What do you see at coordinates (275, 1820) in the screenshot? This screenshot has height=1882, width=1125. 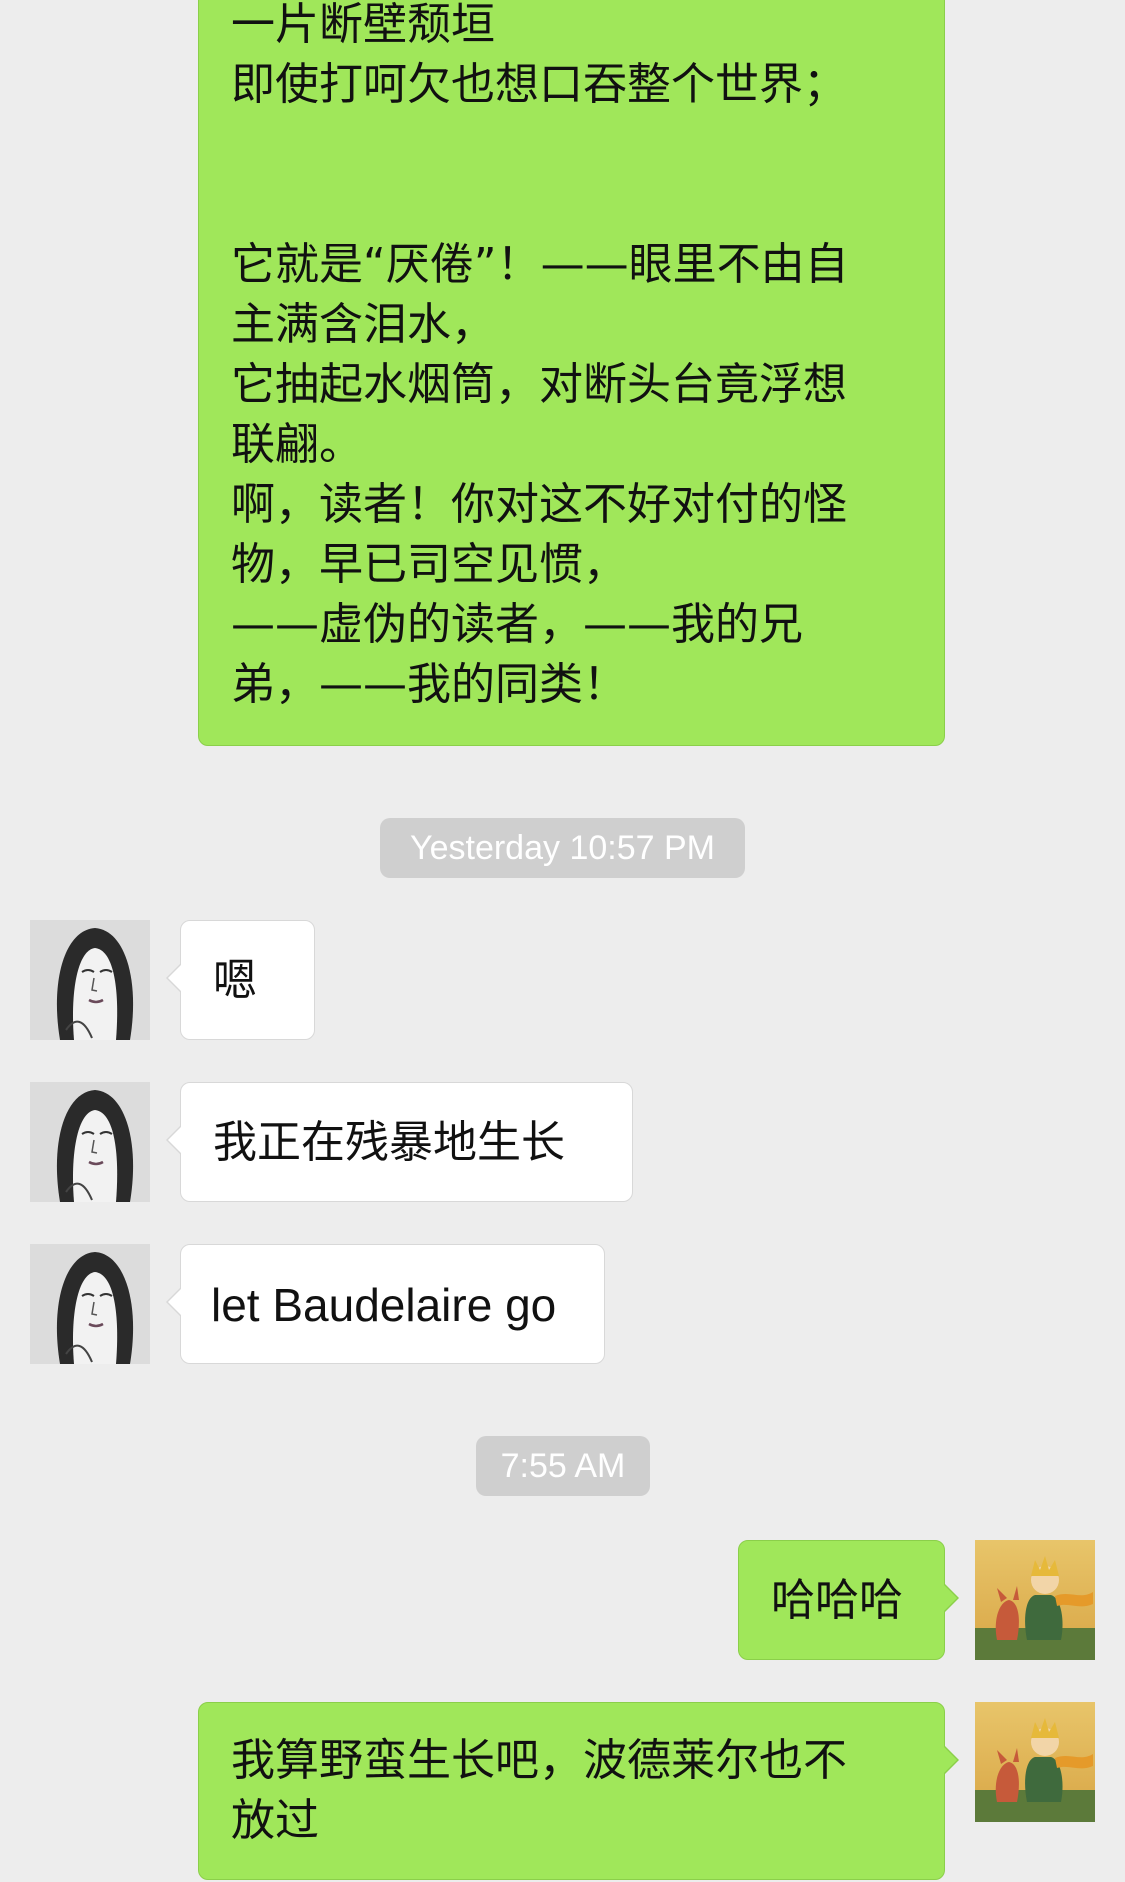 I see `message-line: 放过` at bounding box center [275, 1820].